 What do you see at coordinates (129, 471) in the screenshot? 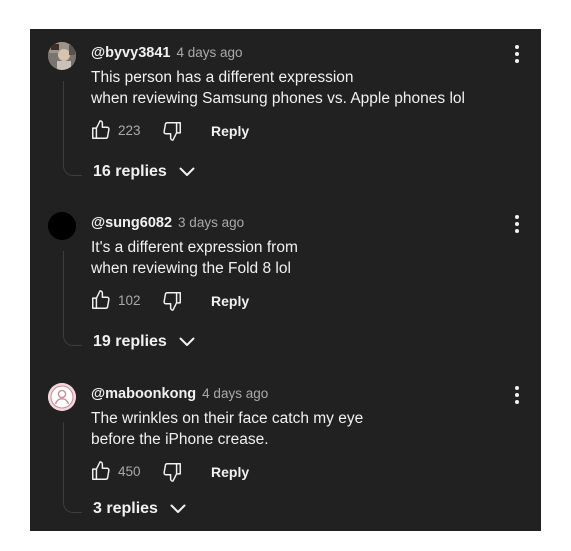
I see `like-count: 450` at bounding box center [129, 471].